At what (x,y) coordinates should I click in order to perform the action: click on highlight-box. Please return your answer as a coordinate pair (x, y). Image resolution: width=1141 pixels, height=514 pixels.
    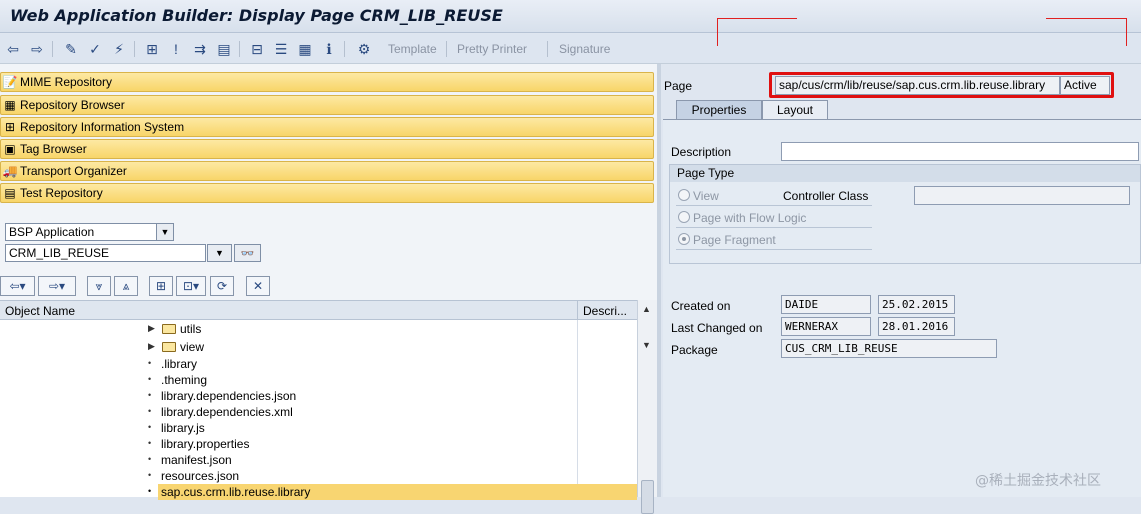
    Looking at the image, I should click on (941, 85).